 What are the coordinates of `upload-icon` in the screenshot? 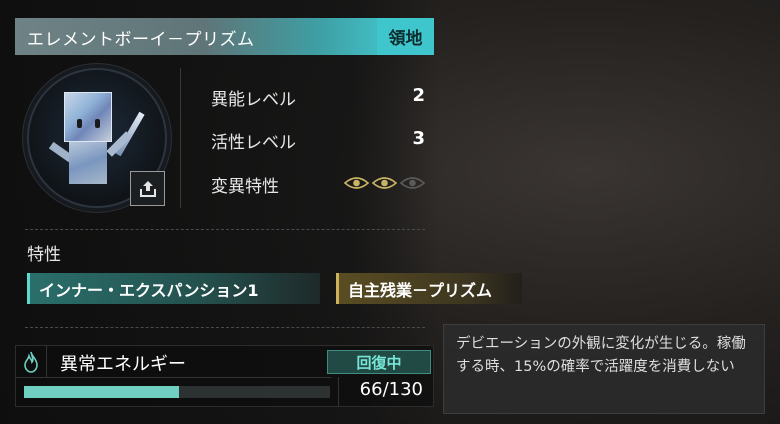 It's located at (147, 188).